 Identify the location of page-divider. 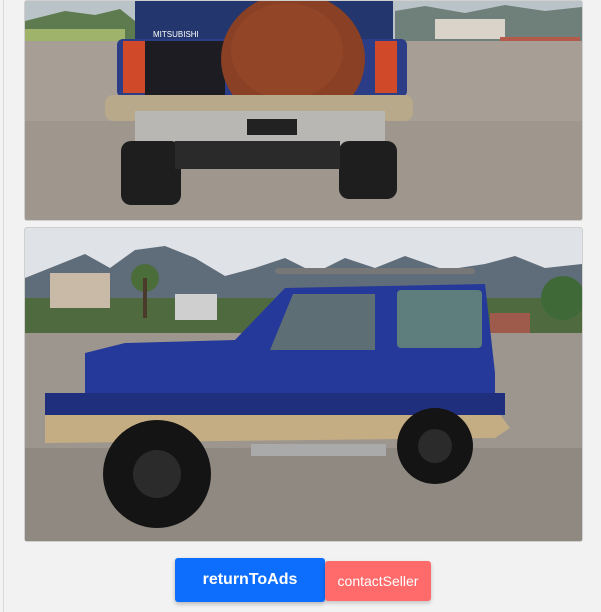
(3, 306).